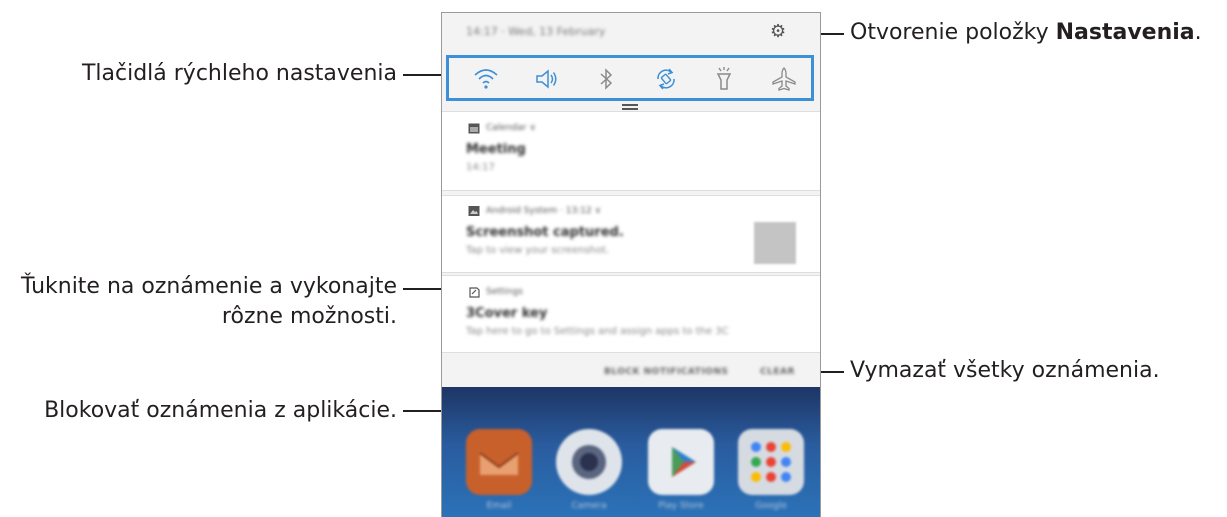 This screenshot has height=517, width=1227. What do you see at coordinates (486, 79) in the screenshot?
I see `wifi-icon` at bounding box center [486, 79].